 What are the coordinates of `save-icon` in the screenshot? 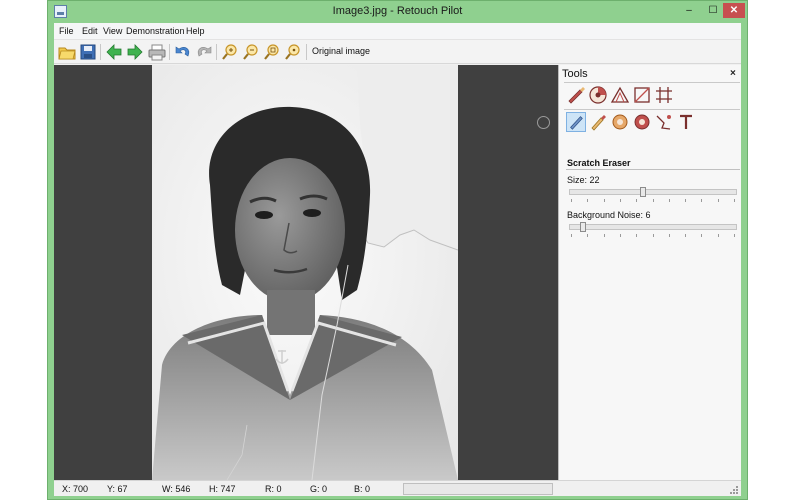 It's located at (88, 52).